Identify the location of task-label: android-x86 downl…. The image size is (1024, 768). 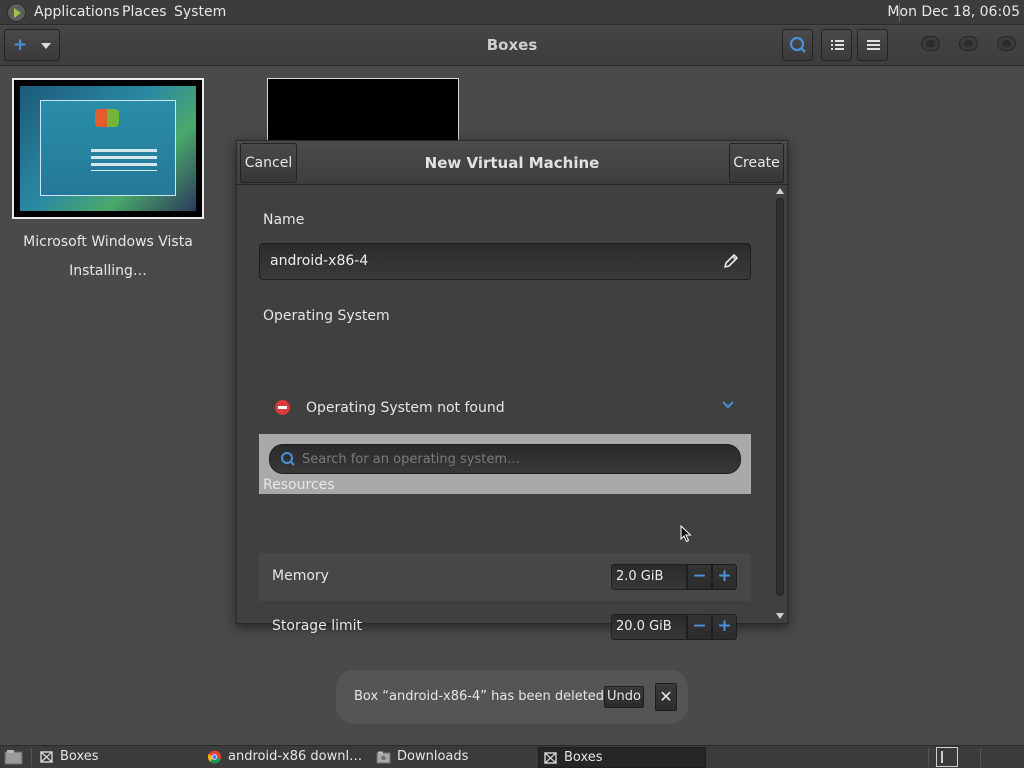
(295, 756).